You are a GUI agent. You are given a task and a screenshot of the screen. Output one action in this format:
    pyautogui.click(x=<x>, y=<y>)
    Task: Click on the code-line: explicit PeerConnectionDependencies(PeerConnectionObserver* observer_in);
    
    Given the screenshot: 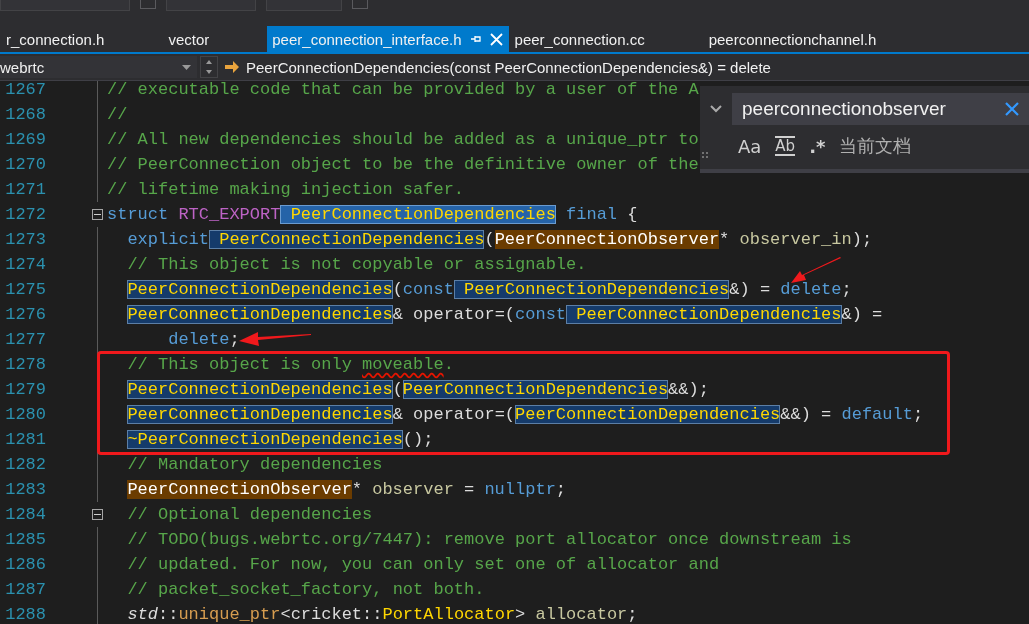 What is the action you would take?
    pyautogui.click(x=499, y=239)
    